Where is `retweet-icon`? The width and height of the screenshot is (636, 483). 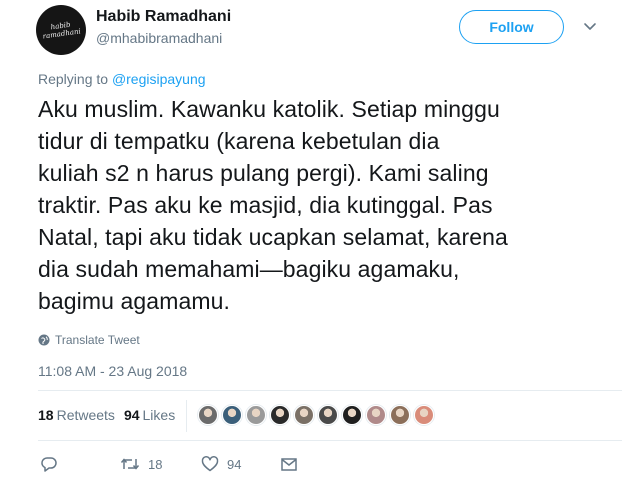
retweet-icon is located at coordinates (130, 464).